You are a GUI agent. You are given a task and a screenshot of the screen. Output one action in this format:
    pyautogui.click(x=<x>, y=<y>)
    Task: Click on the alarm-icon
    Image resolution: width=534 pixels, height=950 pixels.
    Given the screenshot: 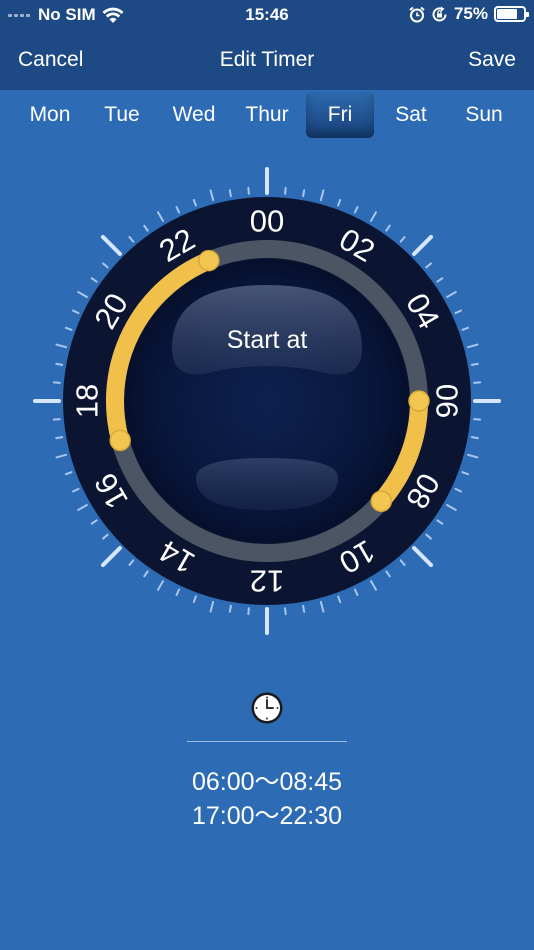 What is the action you would take?
    pyautogui.click(x=417, y=14)
    